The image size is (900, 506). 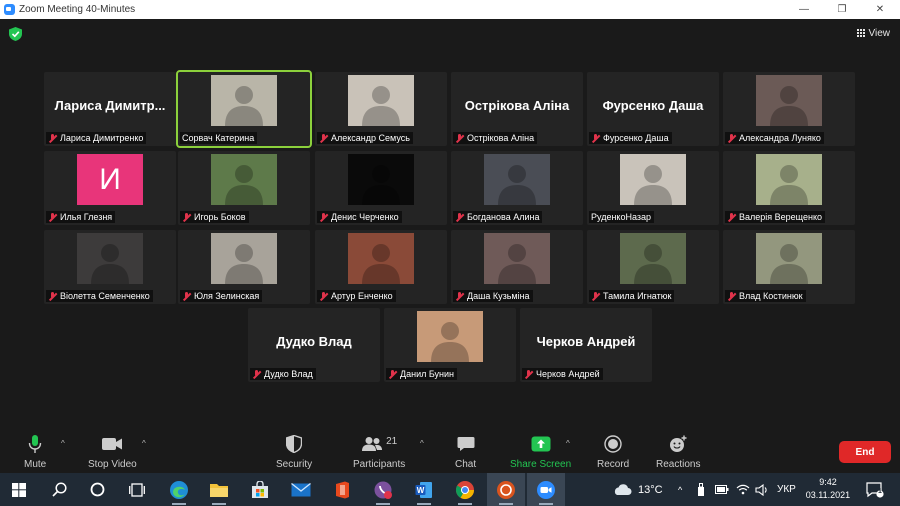 I want to click on participant-tile: РуденкоНазар, so click(x=653, y=188).